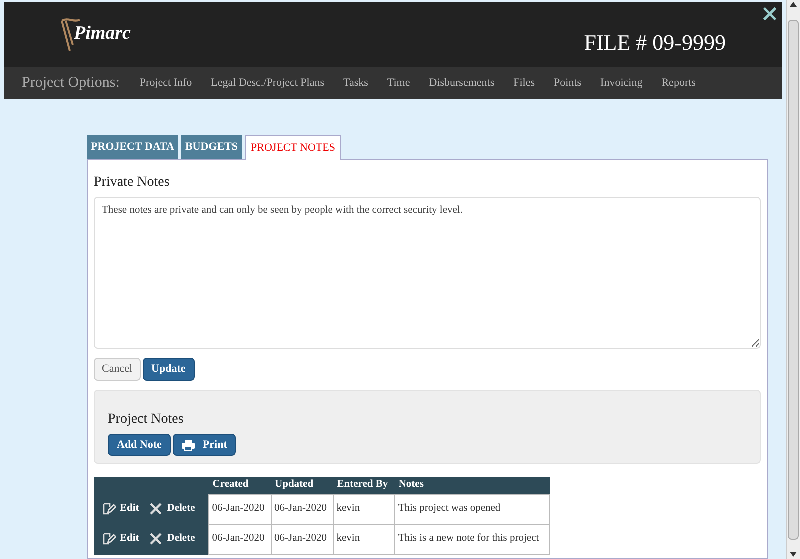 The image size is (800, 559). I want to click on tab: BUDGETS, so click(211, 147).